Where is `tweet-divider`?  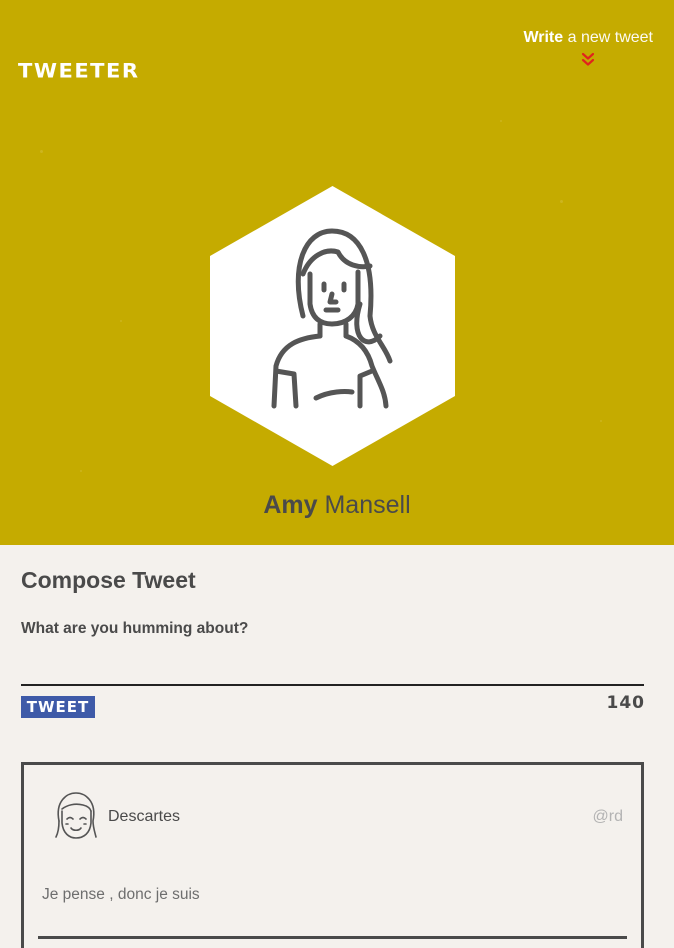
tweet-divider is located at coordinates (332, 937).